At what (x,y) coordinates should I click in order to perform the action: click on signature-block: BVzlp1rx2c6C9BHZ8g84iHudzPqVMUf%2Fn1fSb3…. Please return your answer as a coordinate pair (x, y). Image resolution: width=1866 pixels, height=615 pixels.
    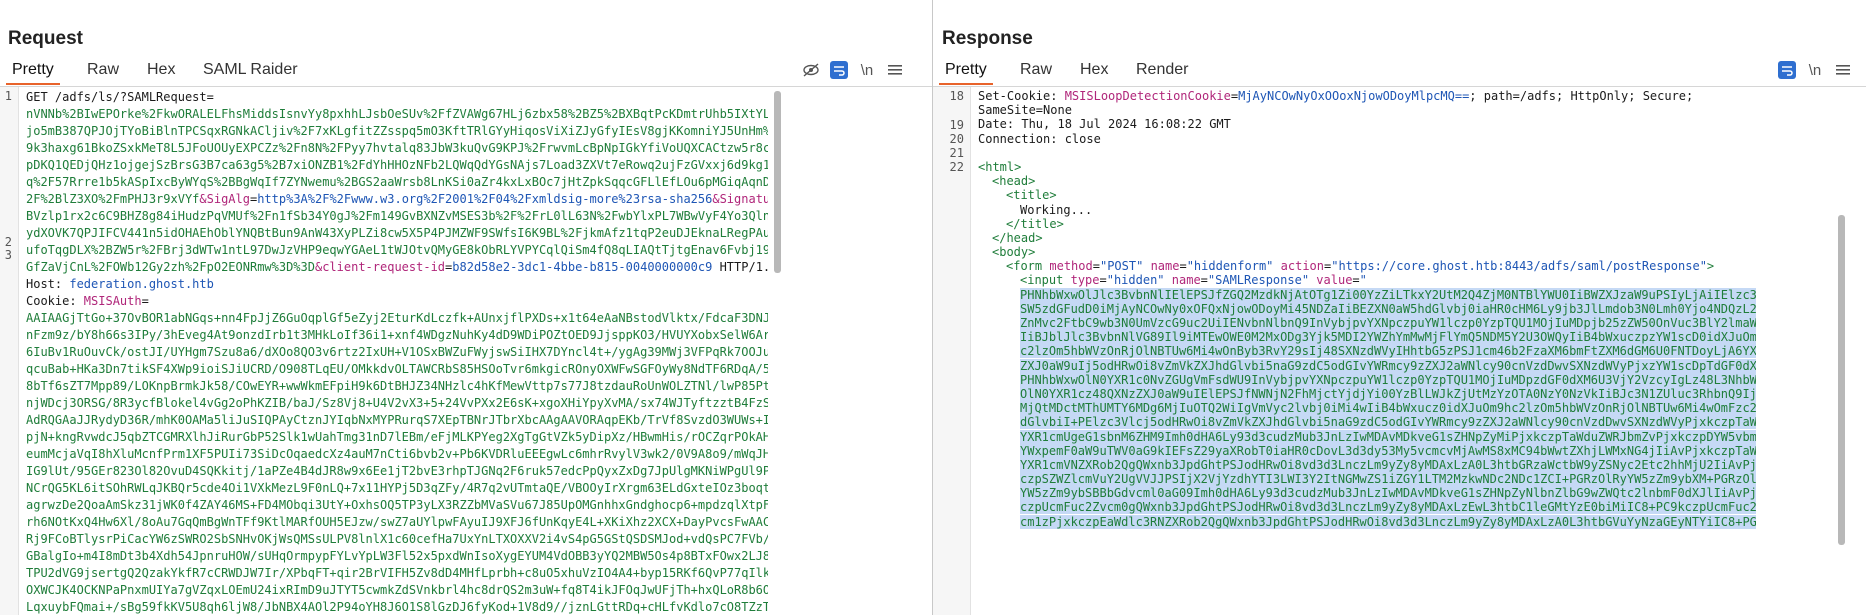
    Looking at the image, I should click on (397, 242).